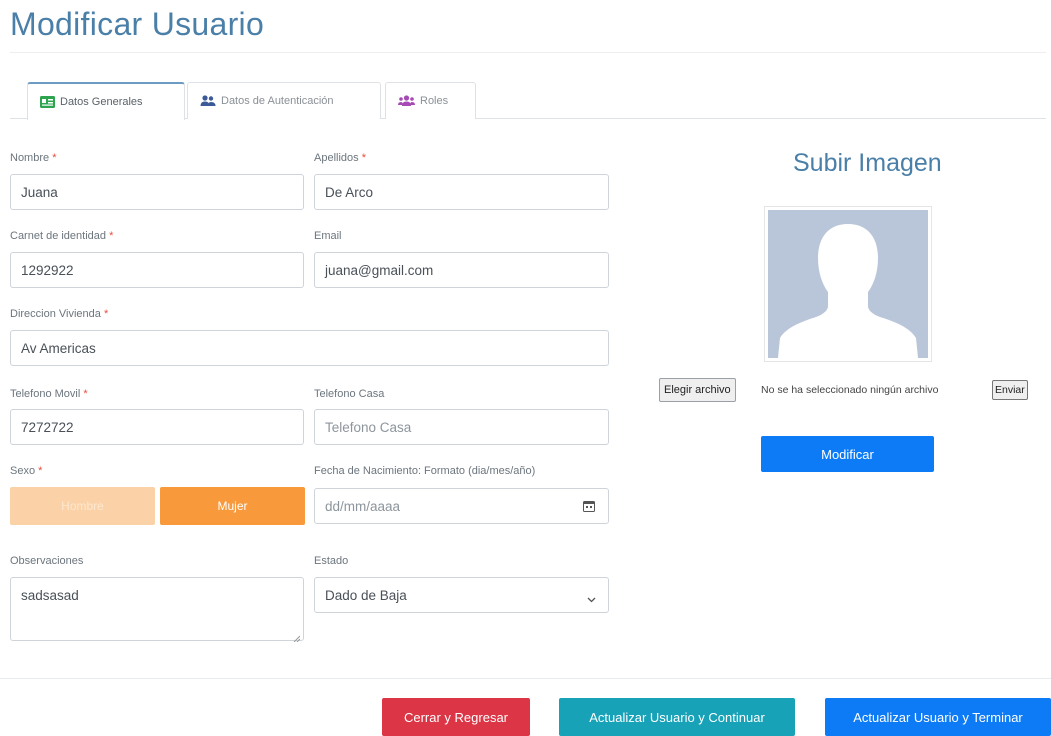  I want to click on tab-datos-generales: Datos Generales, so click(106, 101).